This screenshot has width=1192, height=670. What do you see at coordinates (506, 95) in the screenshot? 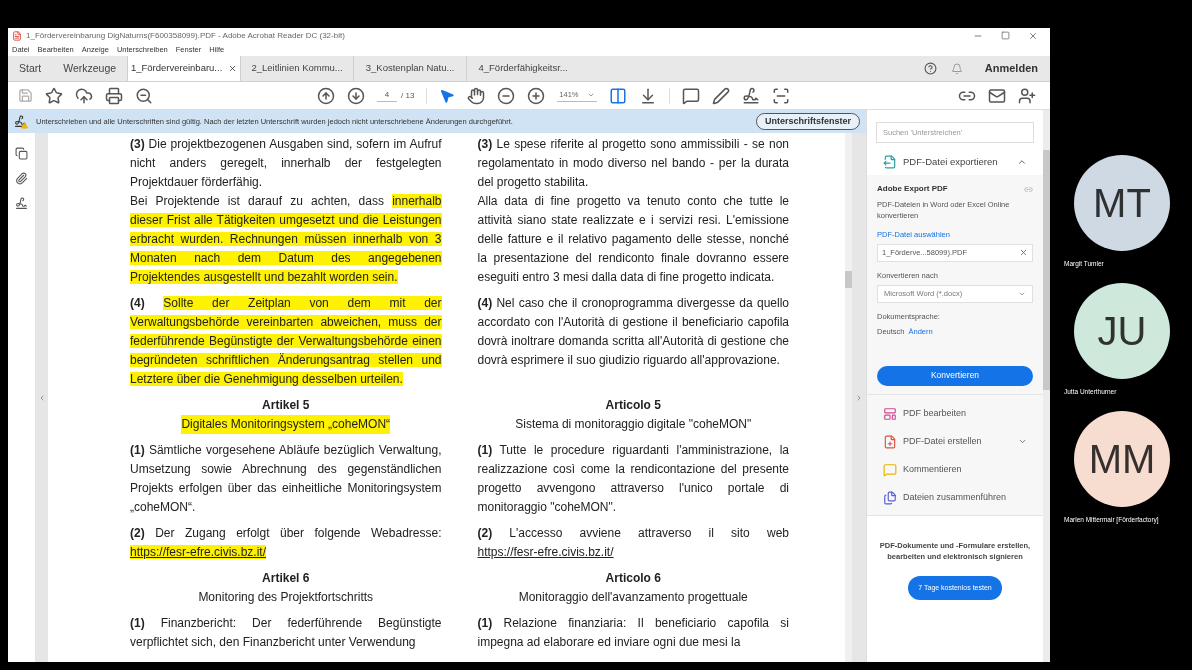
I see `zoom-out-icon` at bounding box center [506, 95].